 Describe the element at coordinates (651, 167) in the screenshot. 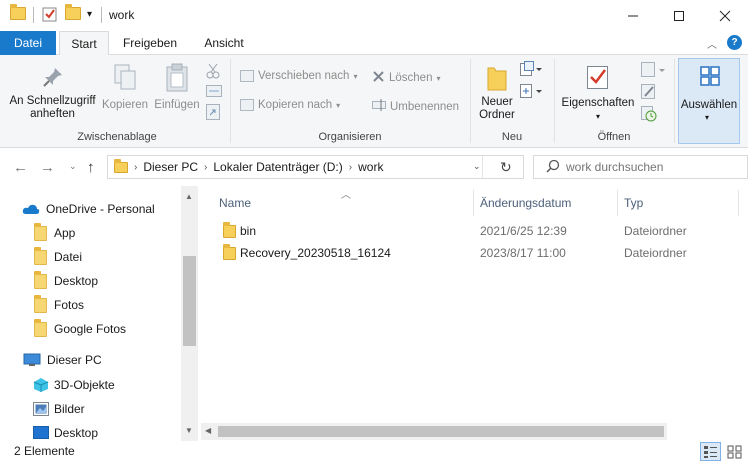

I see `search-input` at that location.